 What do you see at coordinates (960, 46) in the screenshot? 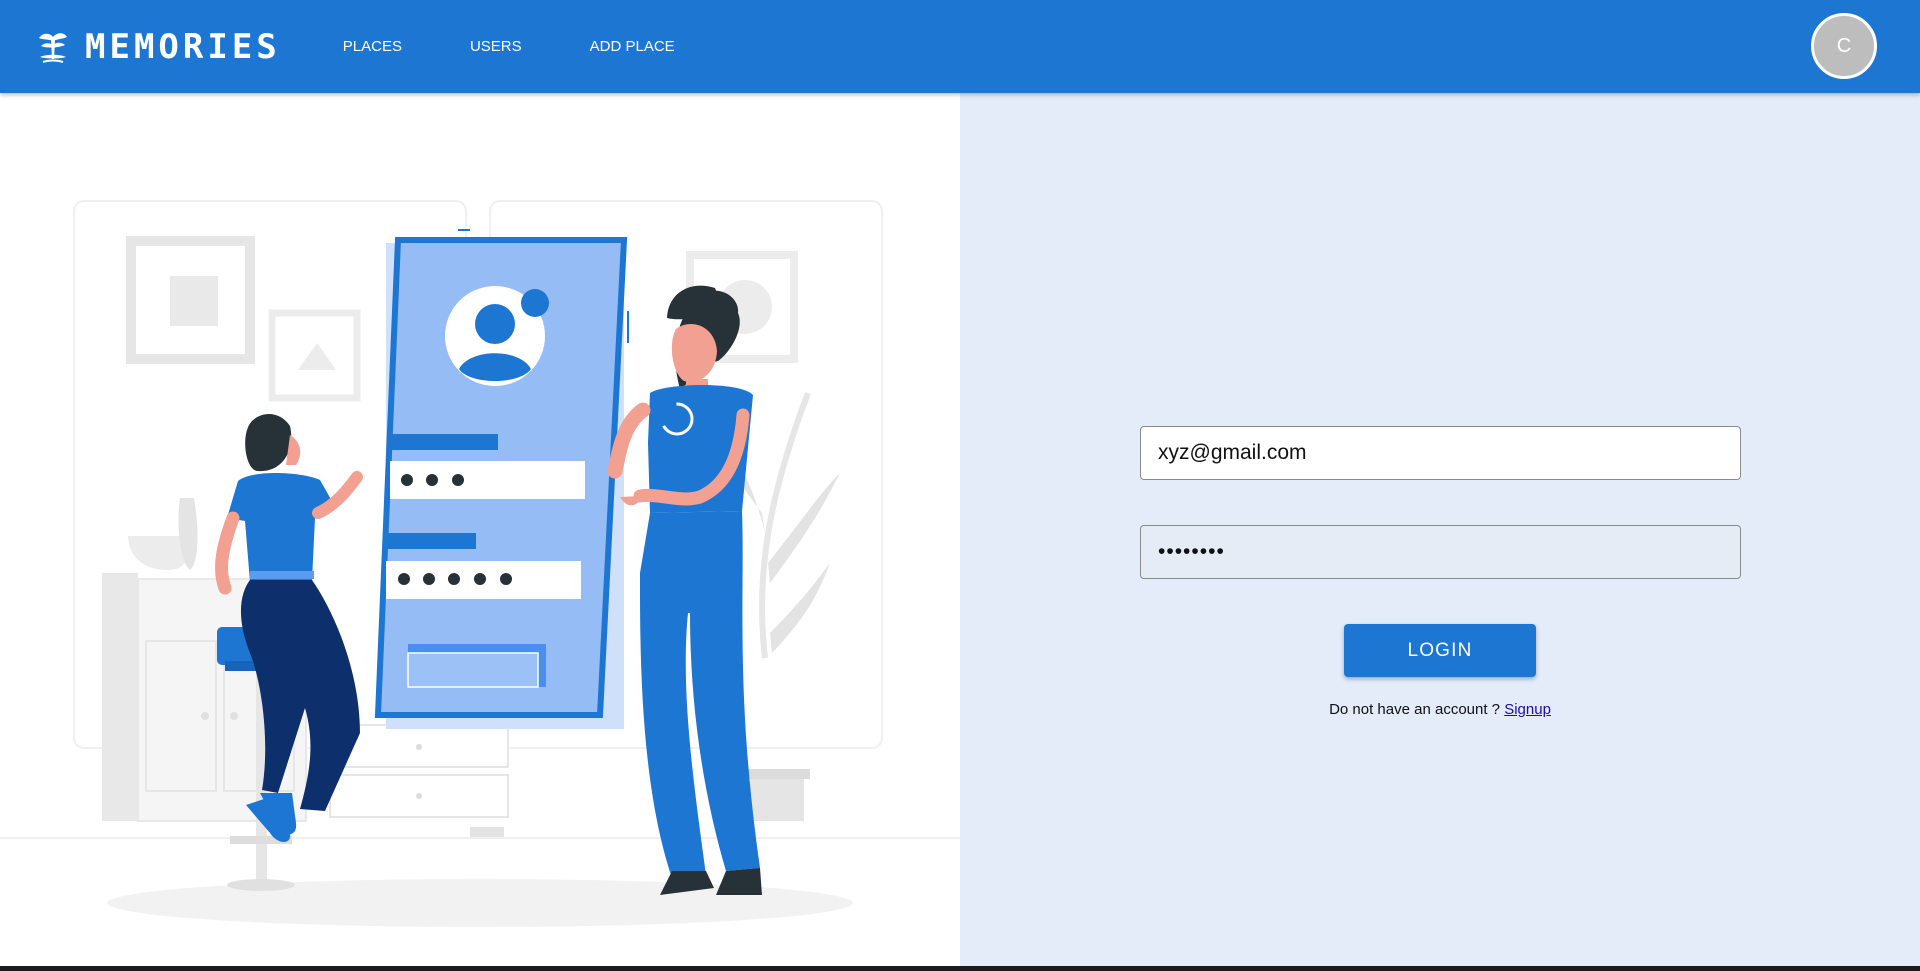
I see `top-navbar: MEMORIES PLACES USERS ADD PLACE C` at bounding box center [960, 46].